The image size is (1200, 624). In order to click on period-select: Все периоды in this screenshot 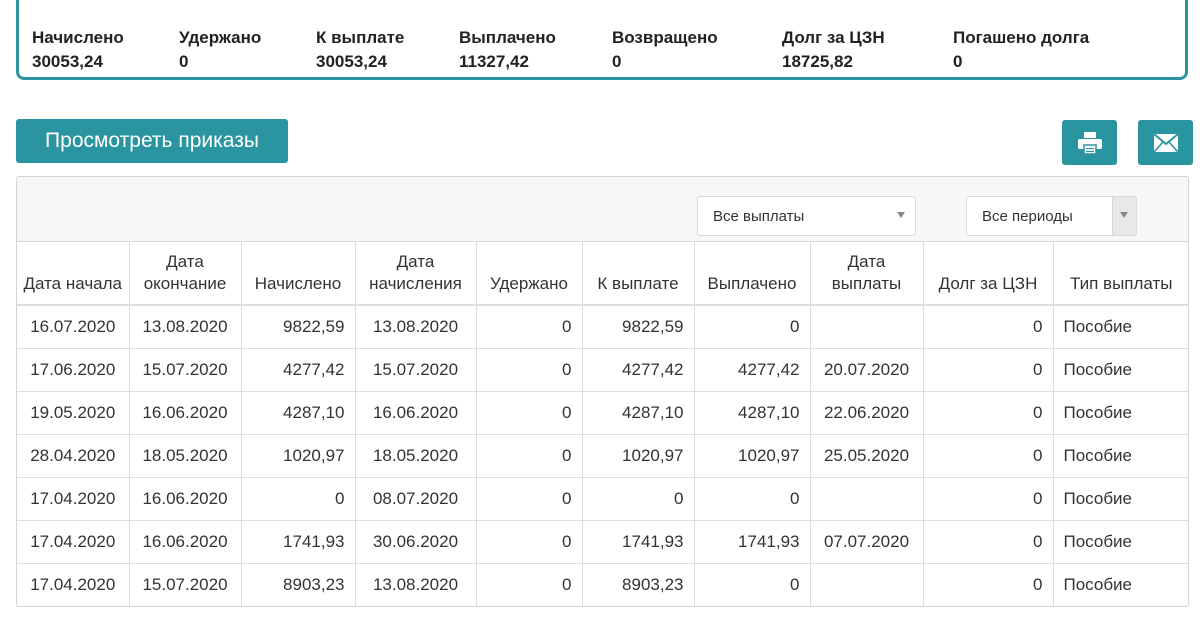, I will do `click(1051, 216)`.